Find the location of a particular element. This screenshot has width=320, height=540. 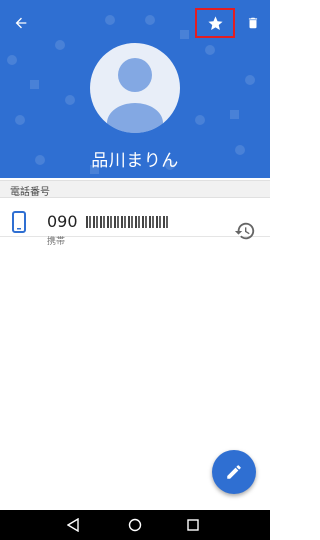

masked-number is located at coordinates (127, 222).